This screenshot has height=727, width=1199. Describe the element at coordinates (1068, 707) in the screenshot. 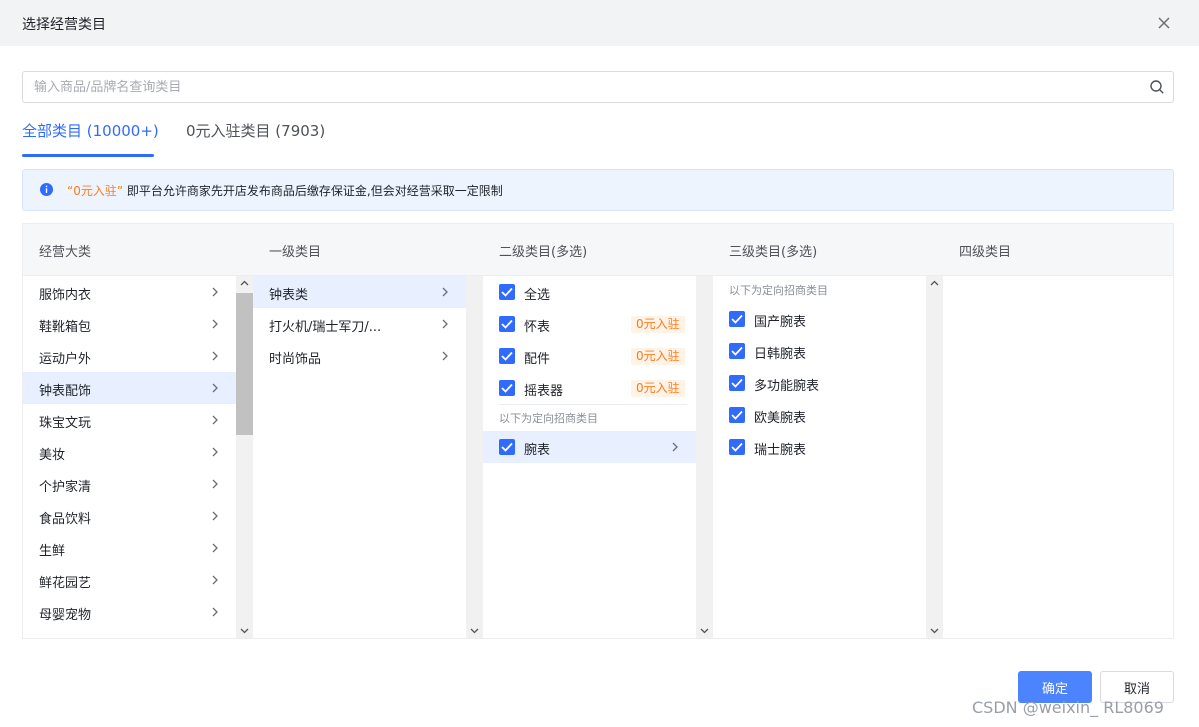

I see `watermark: CSDN @weixin_ RL8069` at that location.